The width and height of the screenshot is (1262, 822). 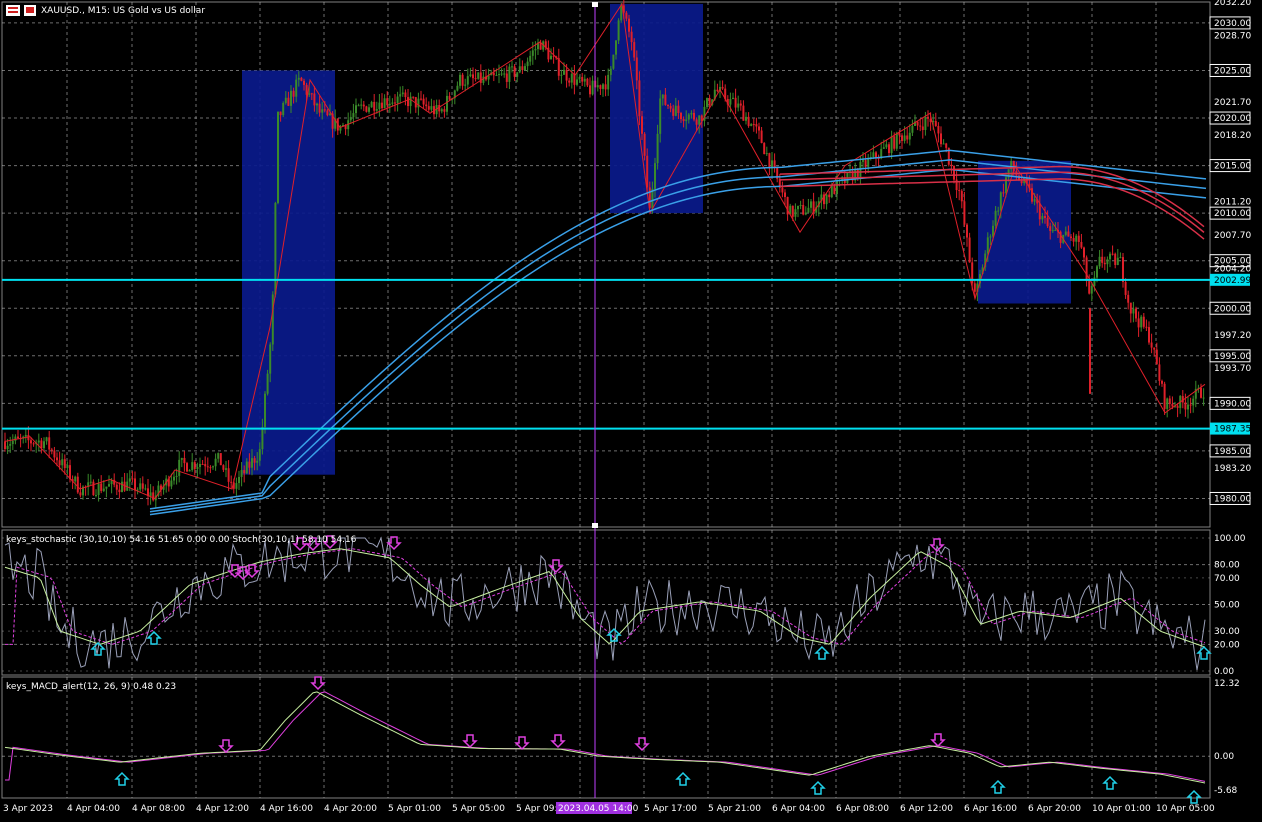 I want to click on stoch-buy-arrow-icon, so click(x=1204, y=652).